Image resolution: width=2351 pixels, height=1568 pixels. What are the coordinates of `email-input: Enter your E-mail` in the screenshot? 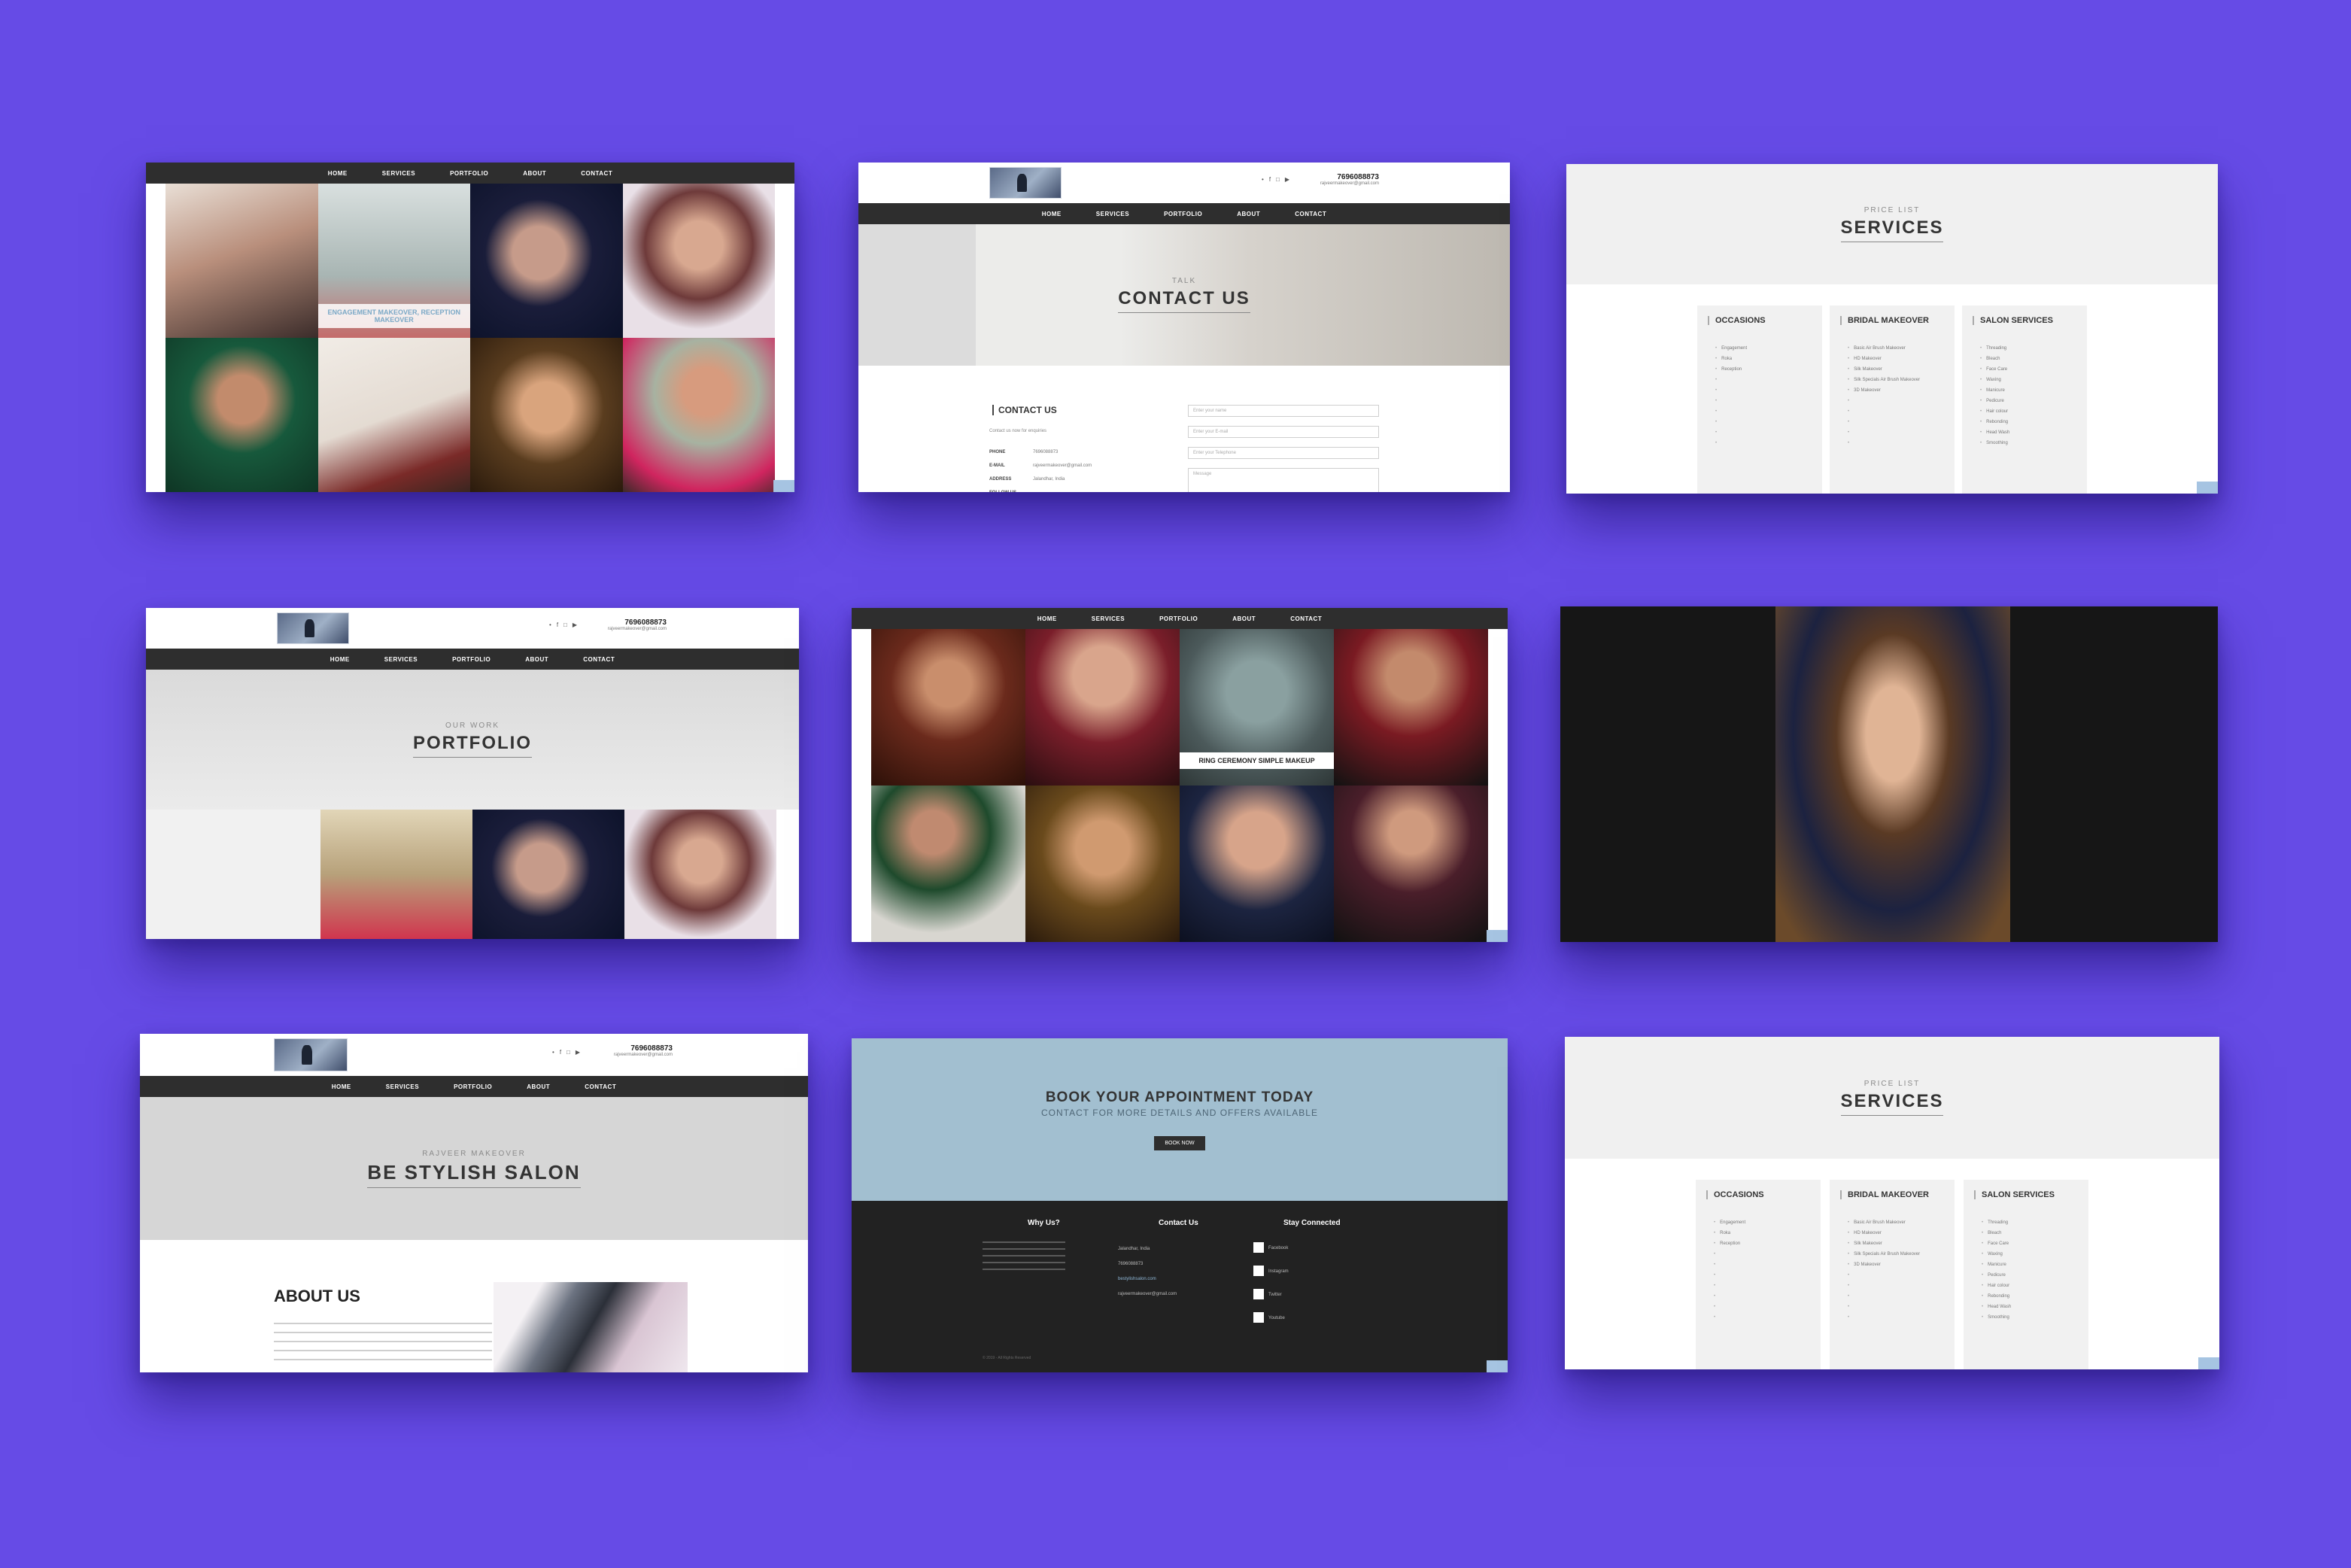 It's located at (1283, 432).